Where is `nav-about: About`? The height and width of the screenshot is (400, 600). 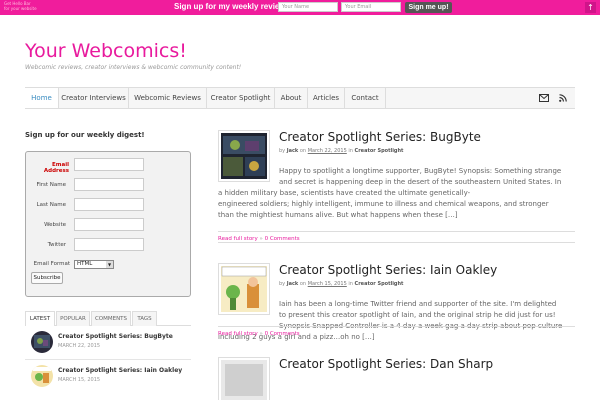 nav-about: About is located at coordinates (291, 98).